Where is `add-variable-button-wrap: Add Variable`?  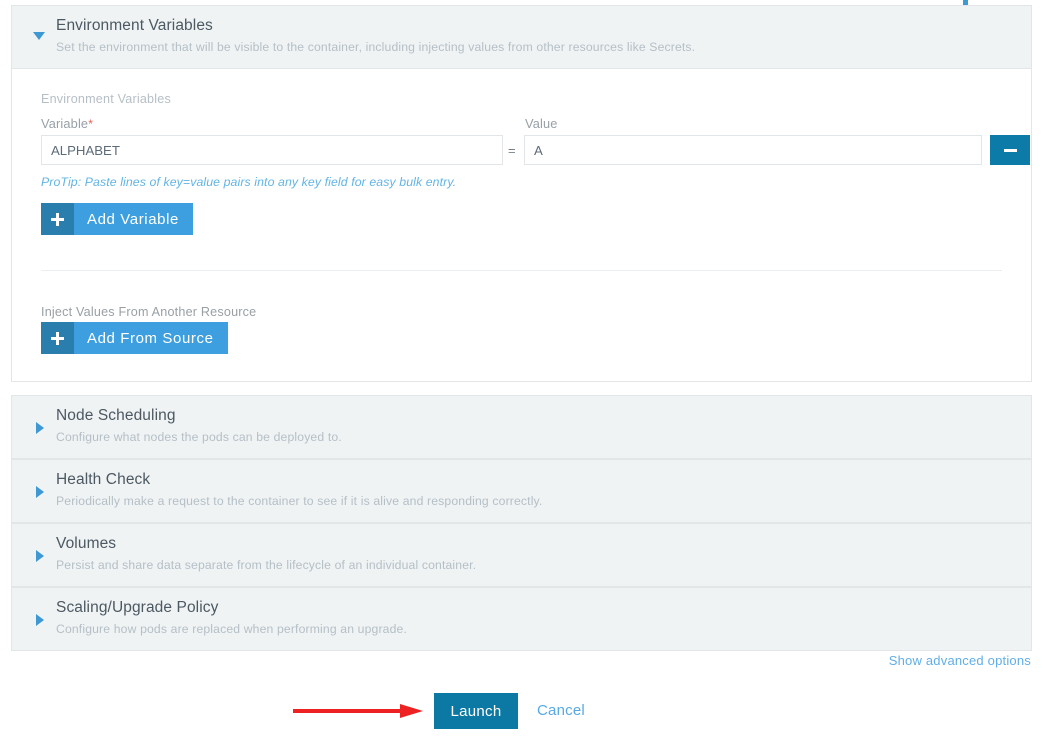 add-variable-button-wrap: Add Variable is located at coordinates (527, 221).